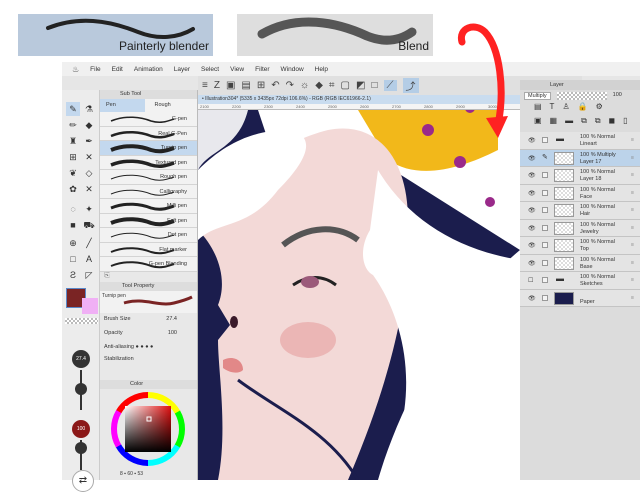 This screenshot has height=492, width=640. What do you see at coordinates (73, 243) in the screenshot?
I see `zoom-tool-icon: ⊕` at bounding box center [73, 243].